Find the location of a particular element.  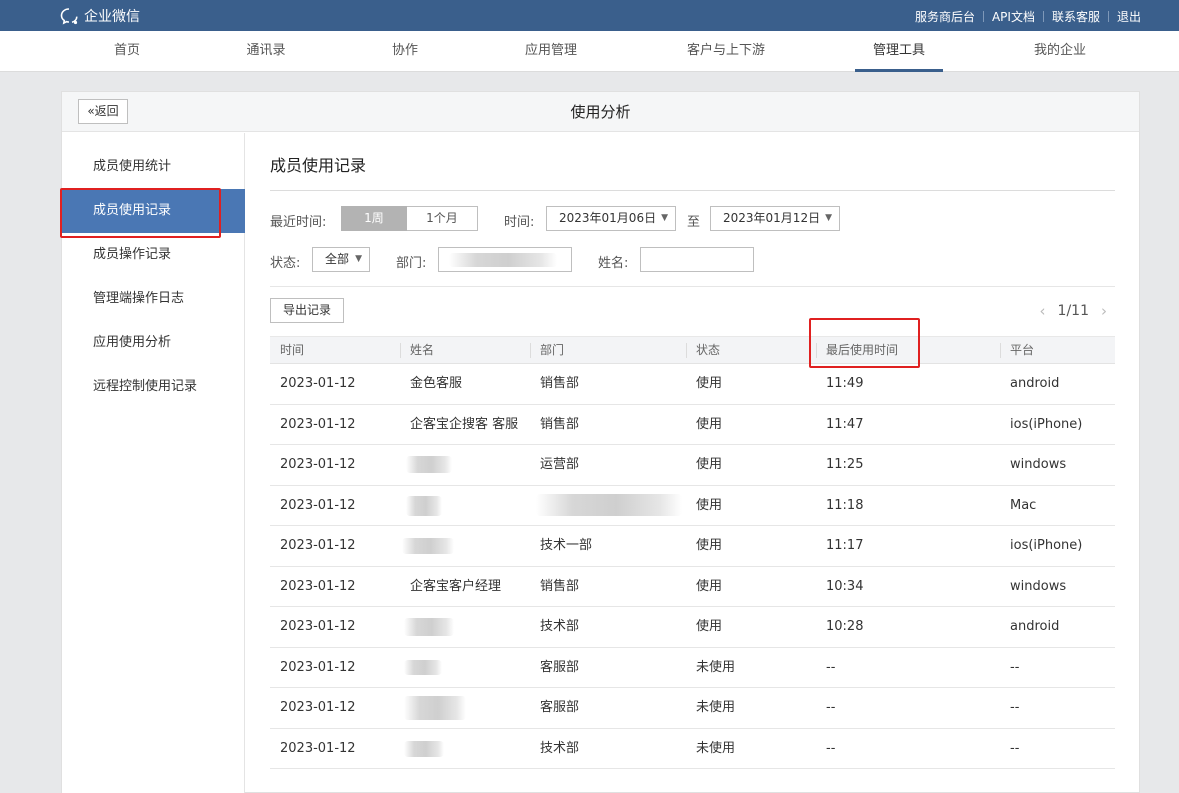

cell-name: 企客宝客户经理 is located at coordinates (456, 586).